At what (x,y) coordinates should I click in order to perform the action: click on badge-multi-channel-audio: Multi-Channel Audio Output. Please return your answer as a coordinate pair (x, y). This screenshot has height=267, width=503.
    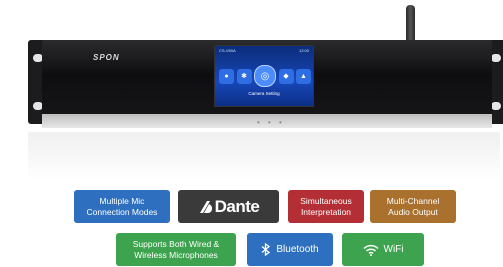
    Looking at the image, I should click on (413, 206).